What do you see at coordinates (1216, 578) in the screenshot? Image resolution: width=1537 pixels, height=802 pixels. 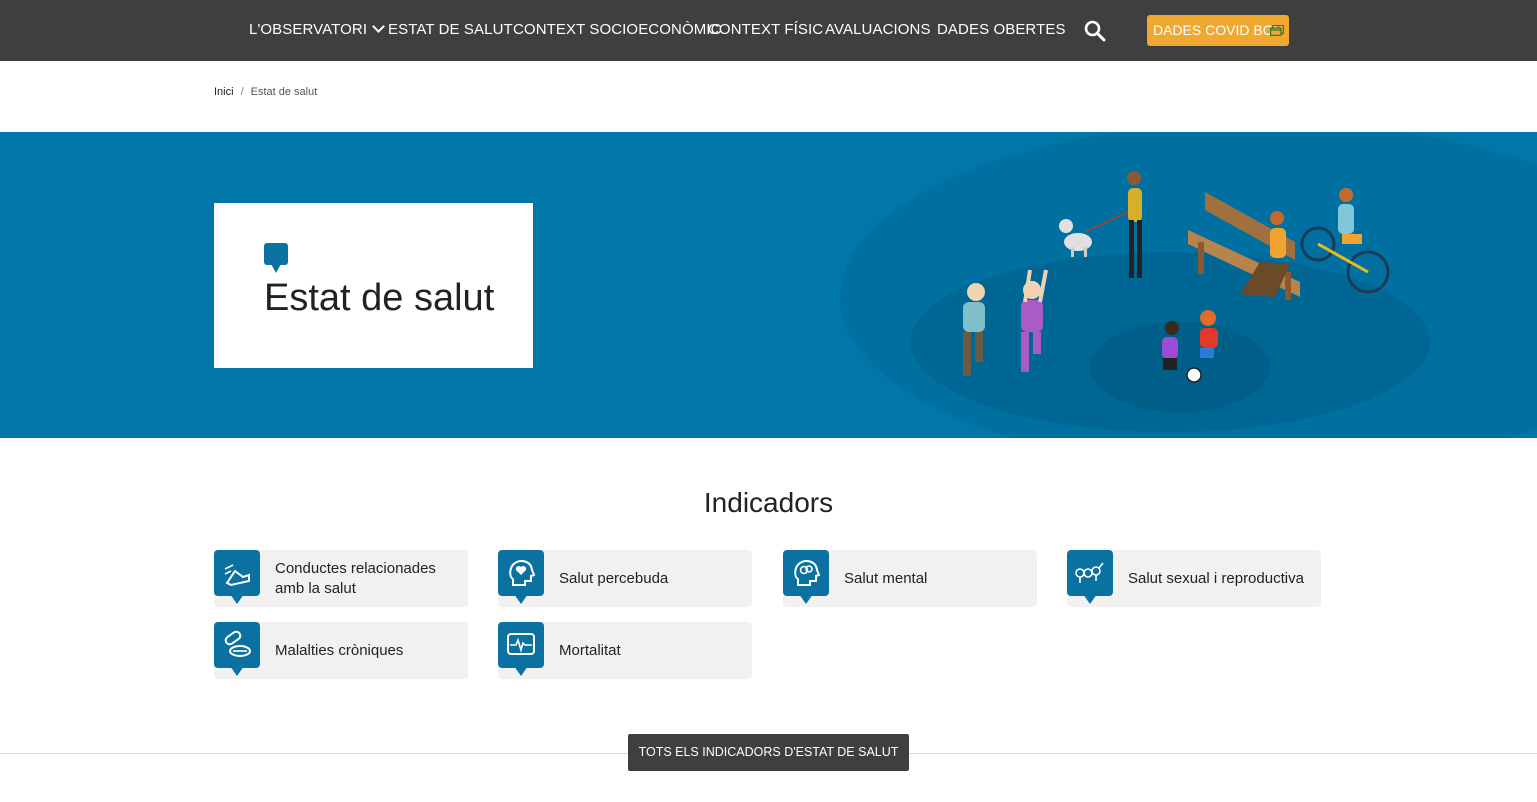 I see `indicator-label: Salut sexual i reproductiva` at bounding box center [1216, 578].